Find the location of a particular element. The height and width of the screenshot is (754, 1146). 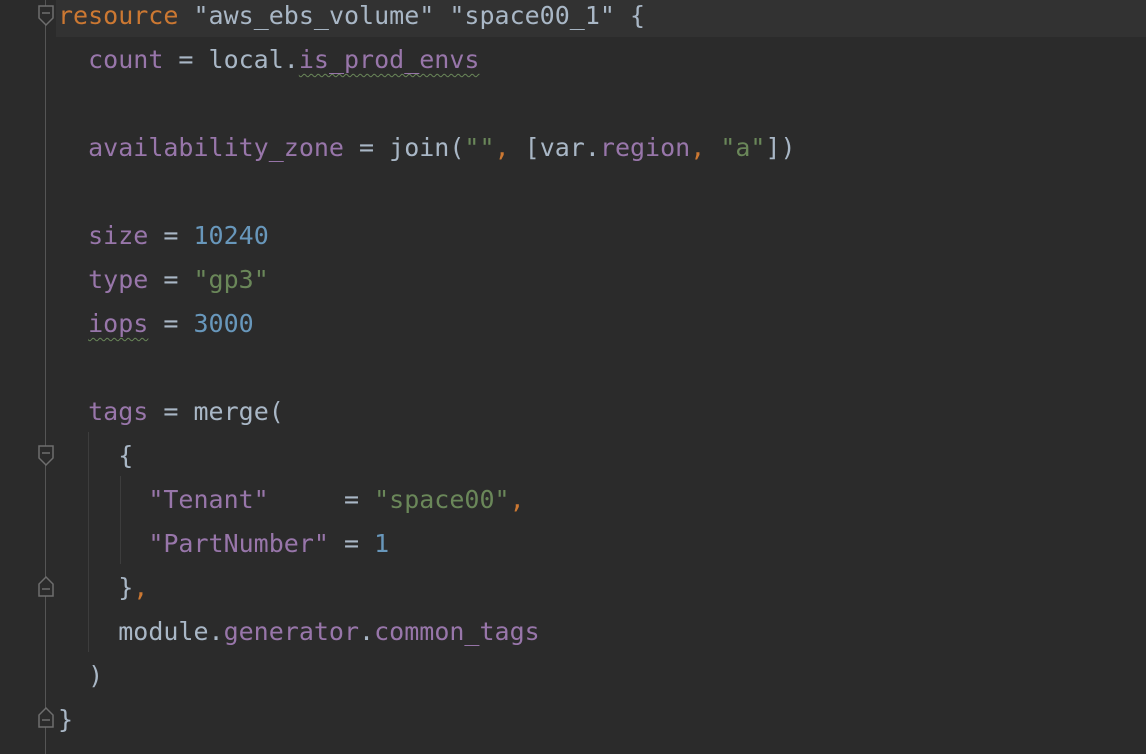

function-call: join( is located at coordinates (427, 147).